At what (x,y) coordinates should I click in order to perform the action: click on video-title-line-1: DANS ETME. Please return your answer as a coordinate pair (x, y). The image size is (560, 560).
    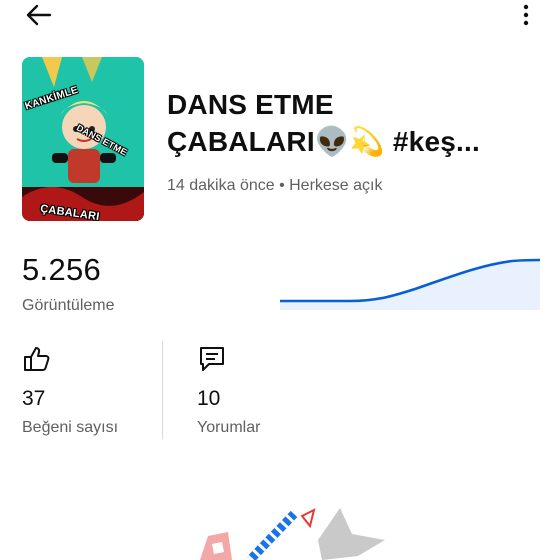
    Looking at the image, I should click on (250, 104).